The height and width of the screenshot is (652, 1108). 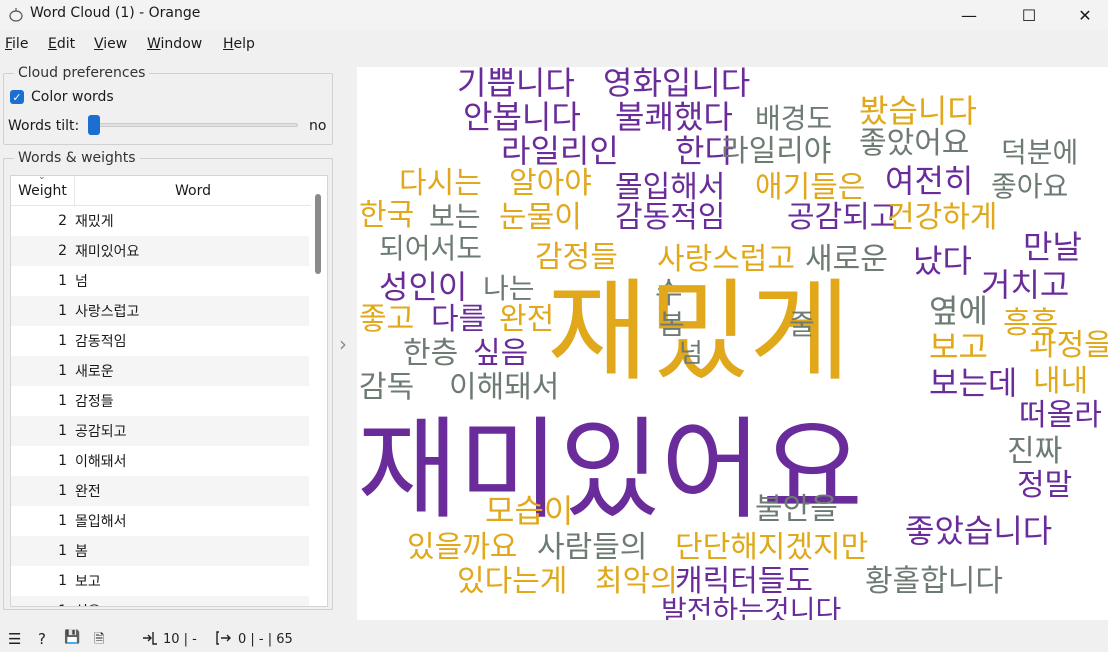 I want to click on table-row: 1 공감되고, so click(x=160, y=431).